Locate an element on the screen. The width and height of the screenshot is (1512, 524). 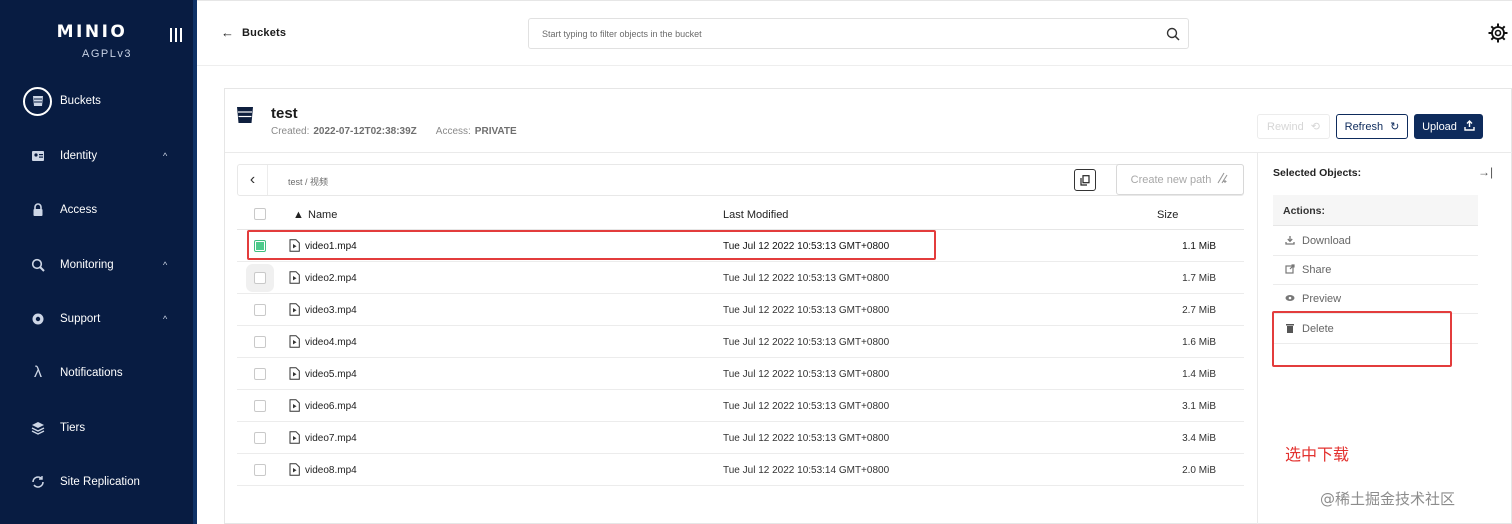
upload-label: Upload is located at coordinates (1439, 126).